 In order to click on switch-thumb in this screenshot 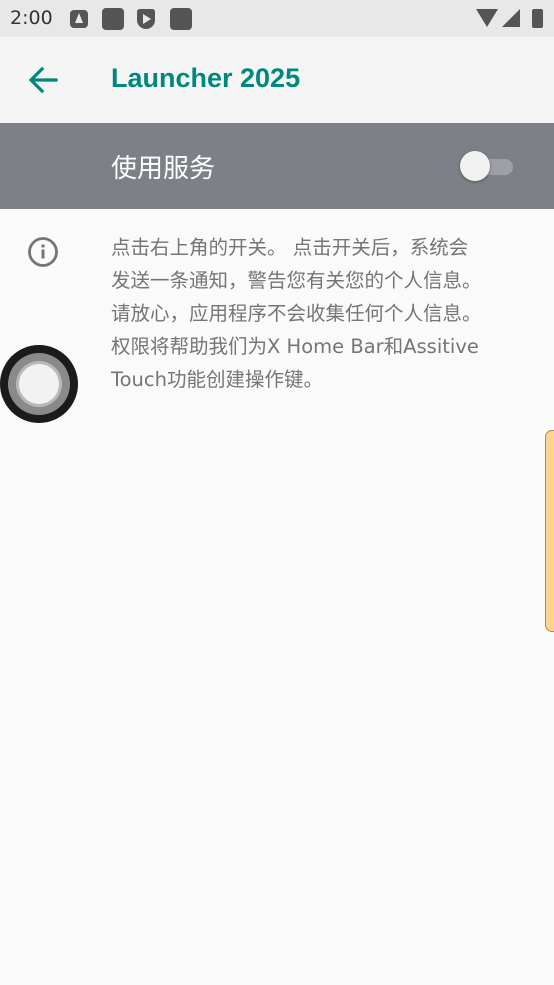, I will do `click(475, 166)`.